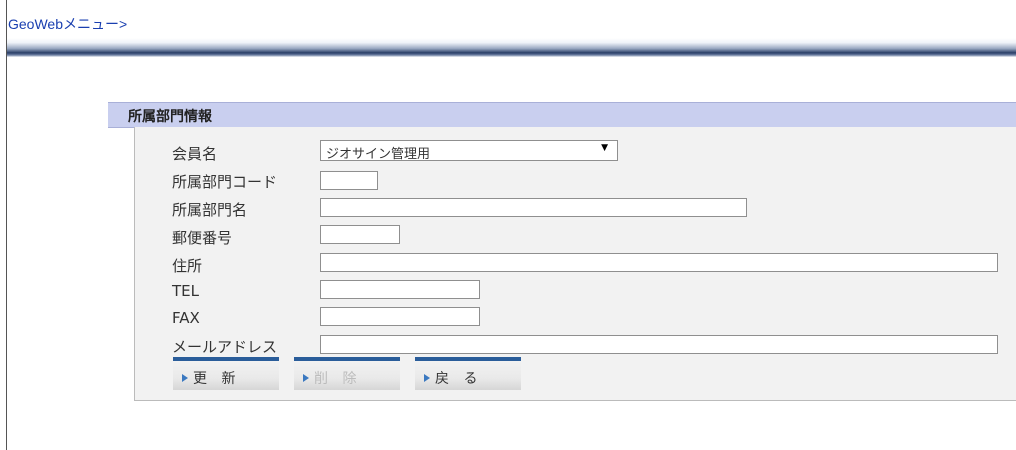 The width and height of the screenshot is (1016, 450). What do you see at coordinates (217, 379) in the screenshot?
I see `update-button-label: 更 新` at bounding box center [217, 379].